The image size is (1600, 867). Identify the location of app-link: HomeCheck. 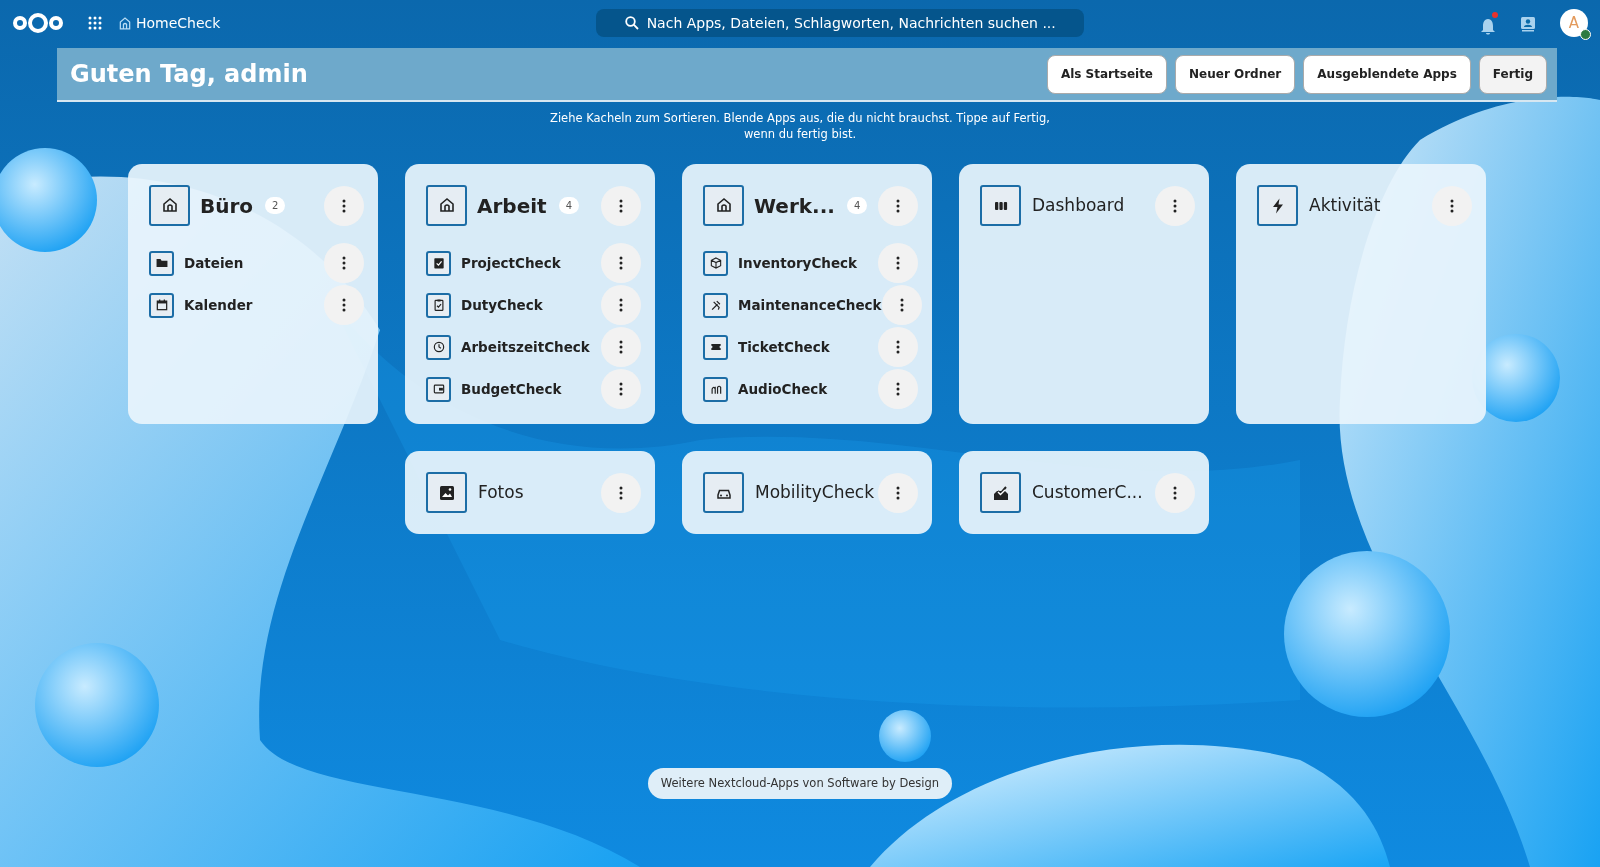
(169, 23).